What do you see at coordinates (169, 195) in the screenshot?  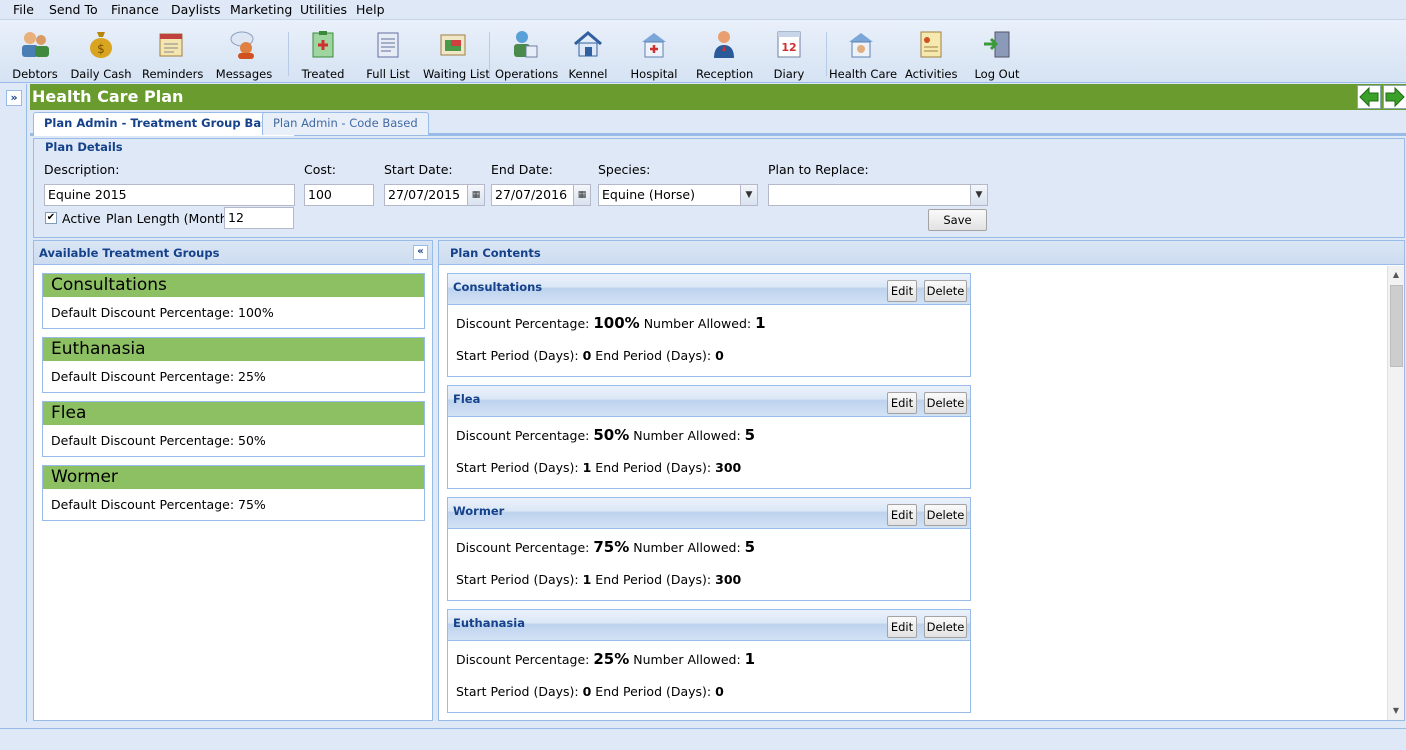 I see `description-field: Equine 2015` at bounding box center [169, 195].